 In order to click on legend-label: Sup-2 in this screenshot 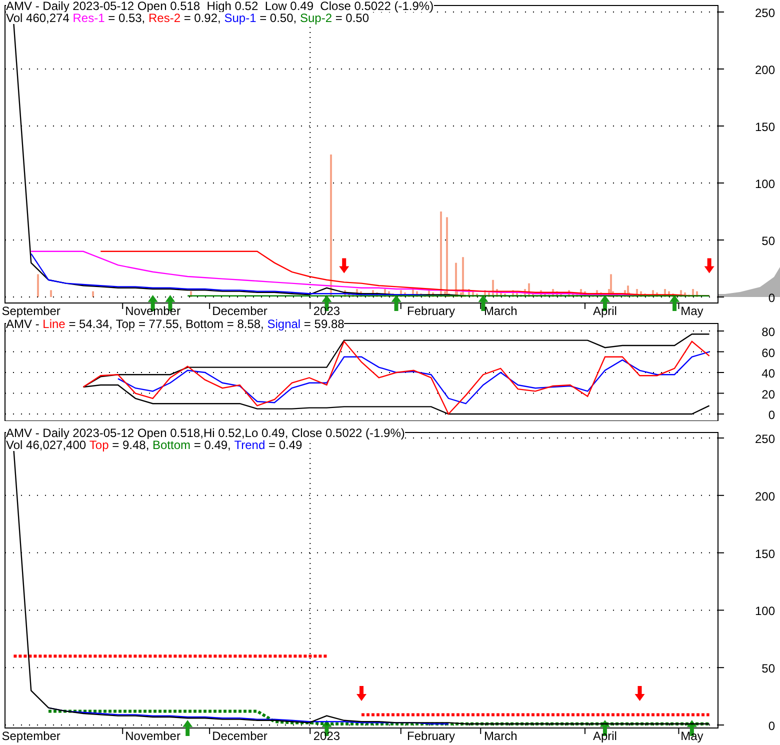, I will do `click(316, 18)`.